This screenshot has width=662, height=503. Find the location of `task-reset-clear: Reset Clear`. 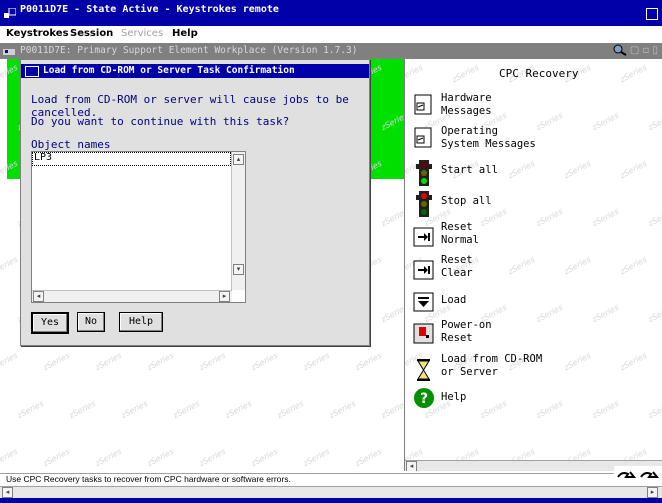

task-reset-clear: Reset Clear is located at coordinates (513, 271).